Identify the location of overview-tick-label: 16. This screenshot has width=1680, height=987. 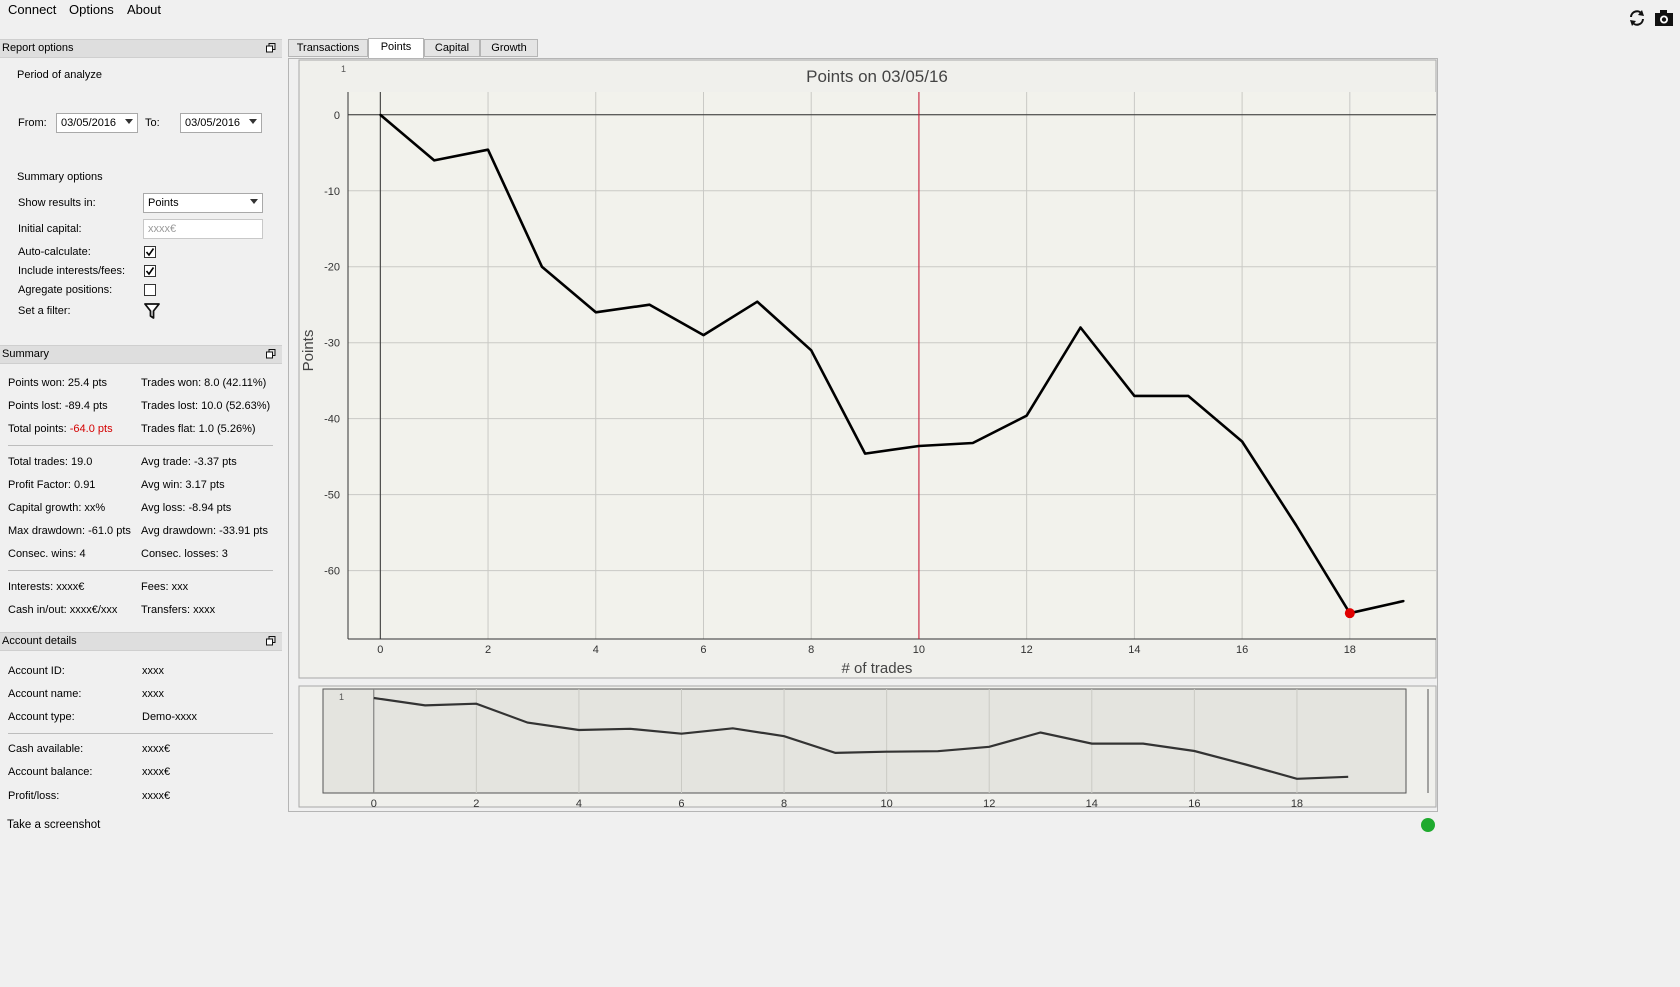
(1194, 804).